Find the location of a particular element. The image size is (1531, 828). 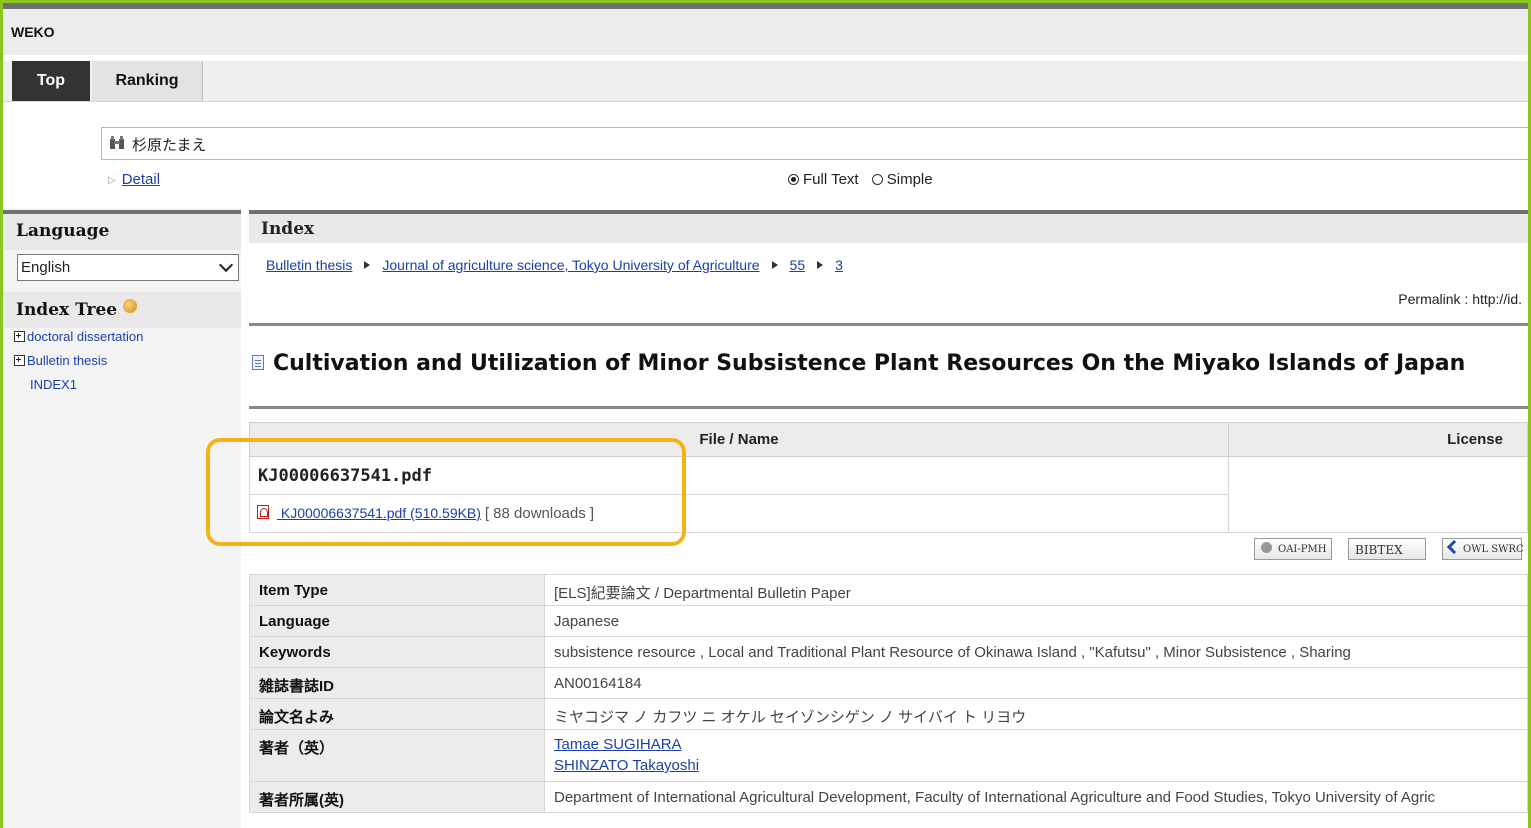

owl-label: OWL SWRC is located at coordinates (1493, 549).